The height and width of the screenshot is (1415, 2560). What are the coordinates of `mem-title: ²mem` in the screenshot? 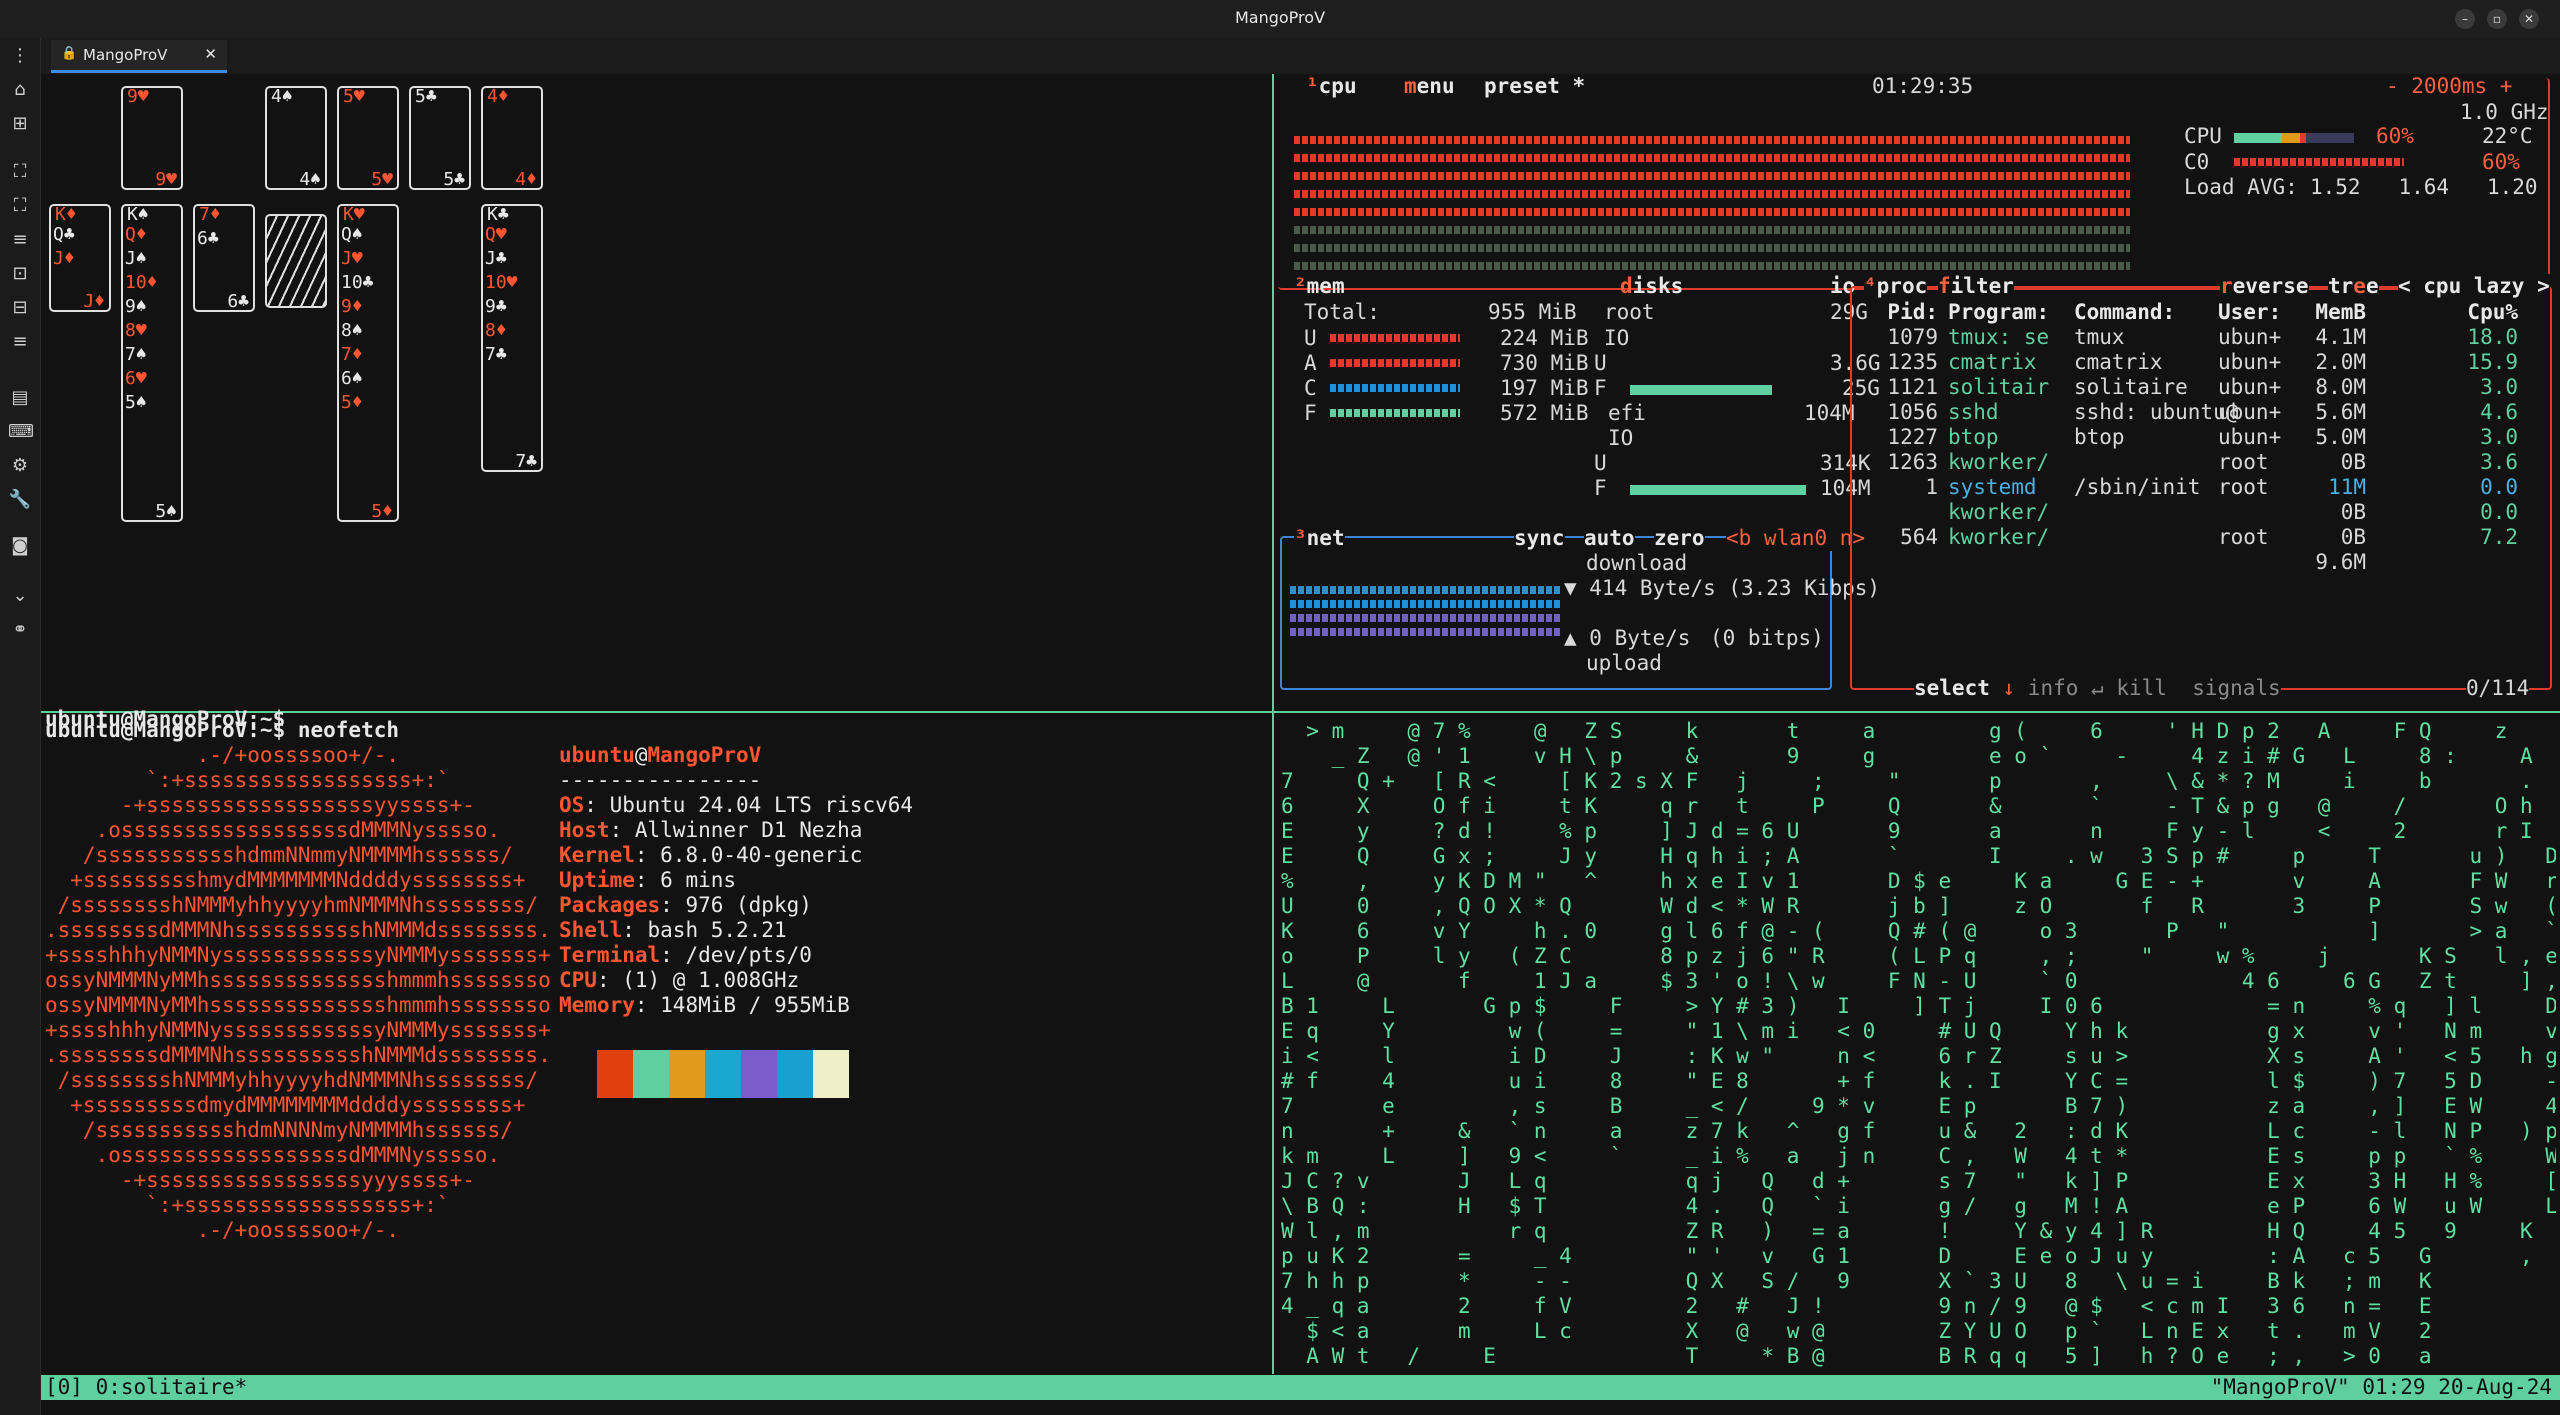 It's located at (1319, 286).